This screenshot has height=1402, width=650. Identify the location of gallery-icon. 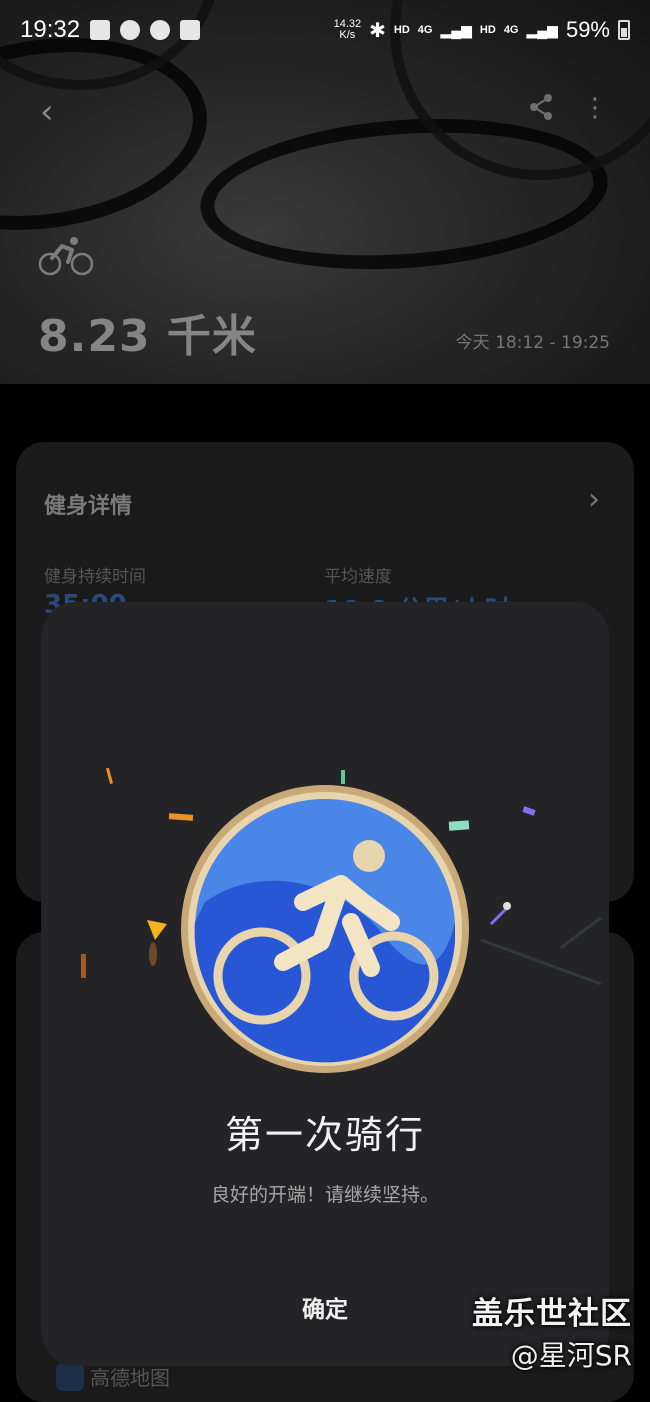
(100, 30).